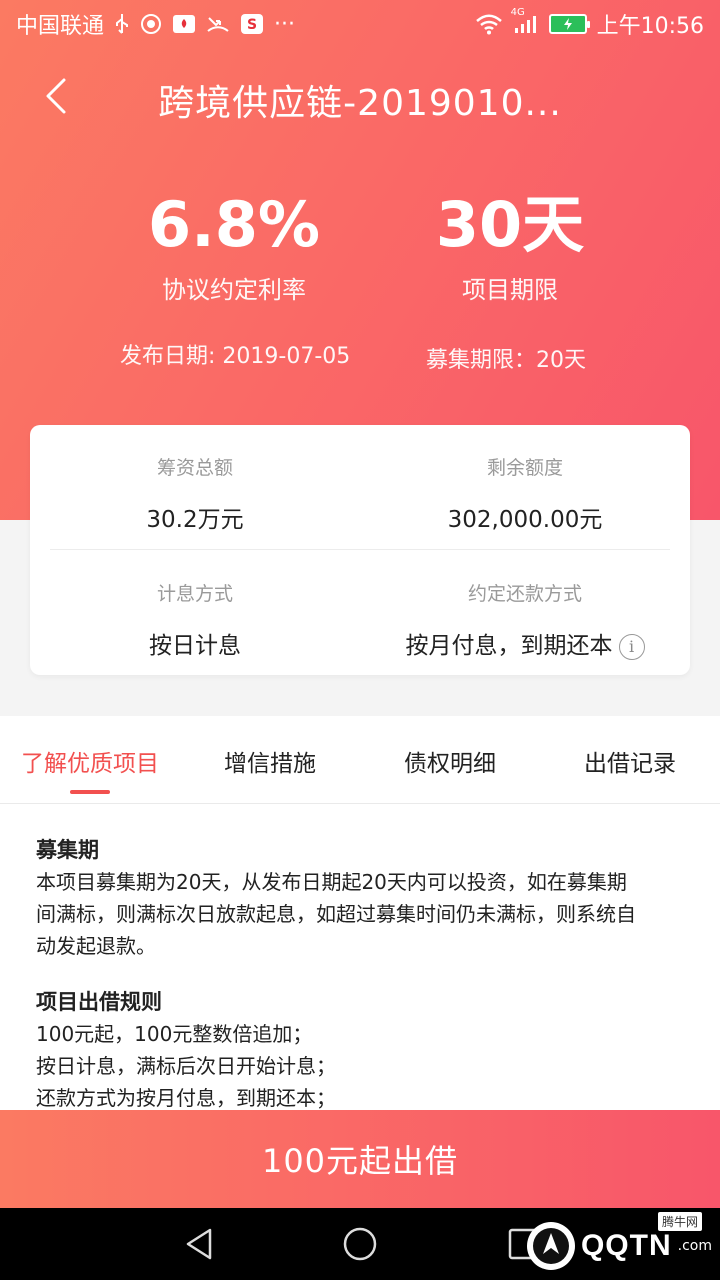  What do you see at coordinates (631, 646) in the screenshot?
I see `info-icon: i` at bounding box center [631, 646].